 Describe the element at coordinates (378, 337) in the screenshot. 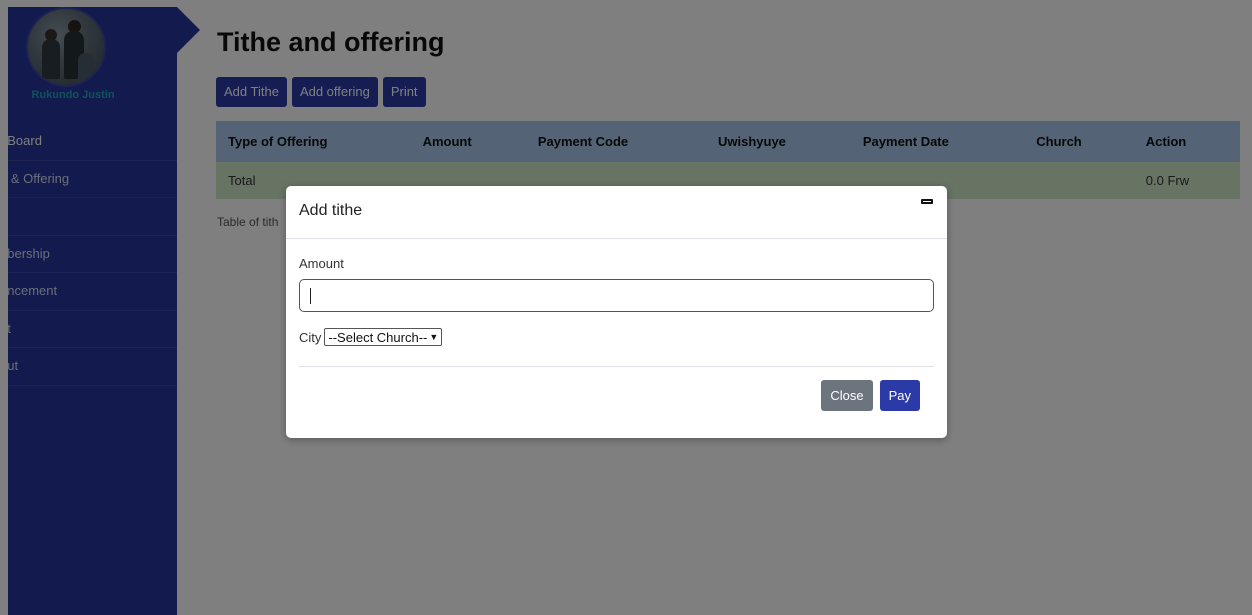

I see `church-select-value: --Select Church--` at that location.